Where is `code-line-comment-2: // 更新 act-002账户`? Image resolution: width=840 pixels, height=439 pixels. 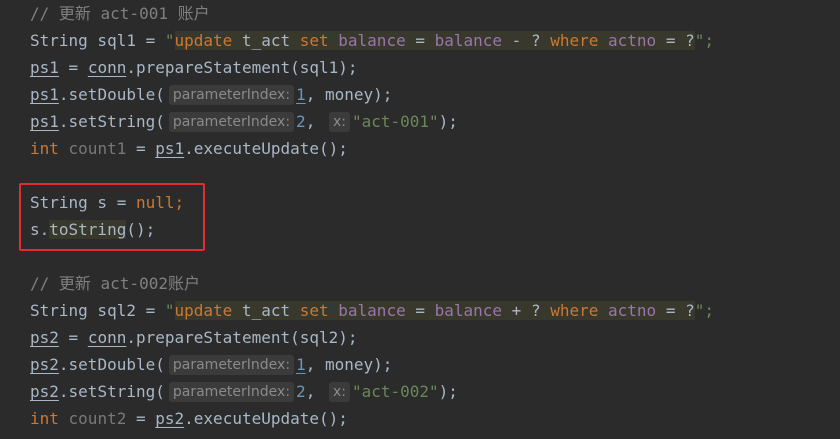 code-line-comment-2: // 更新 act-002账户 is located at coordinates (115, 283).